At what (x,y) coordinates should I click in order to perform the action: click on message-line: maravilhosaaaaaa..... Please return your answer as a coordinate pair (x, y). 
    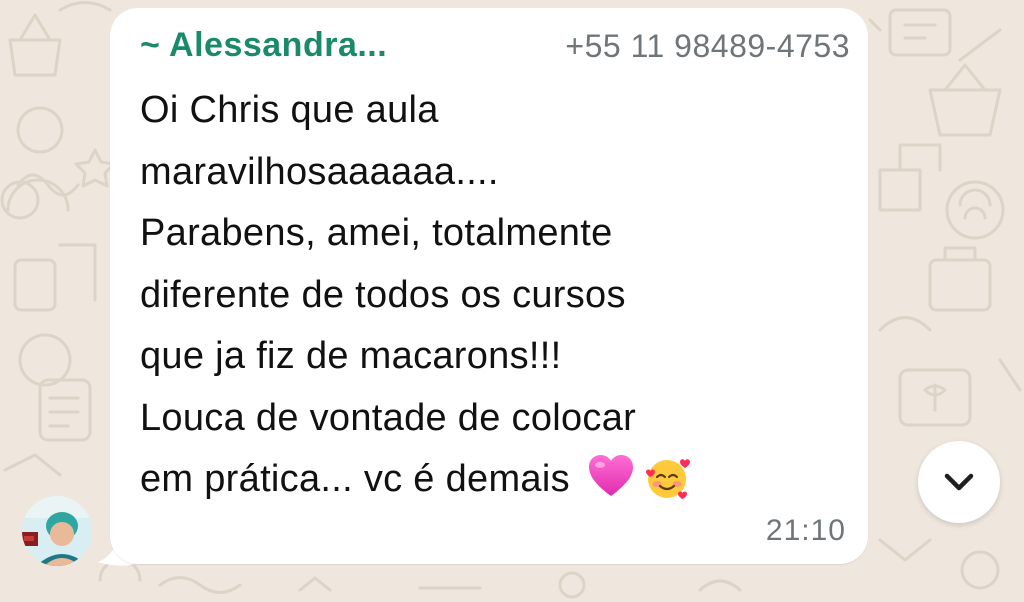
    Looking at the image, I should click on (319, 171).